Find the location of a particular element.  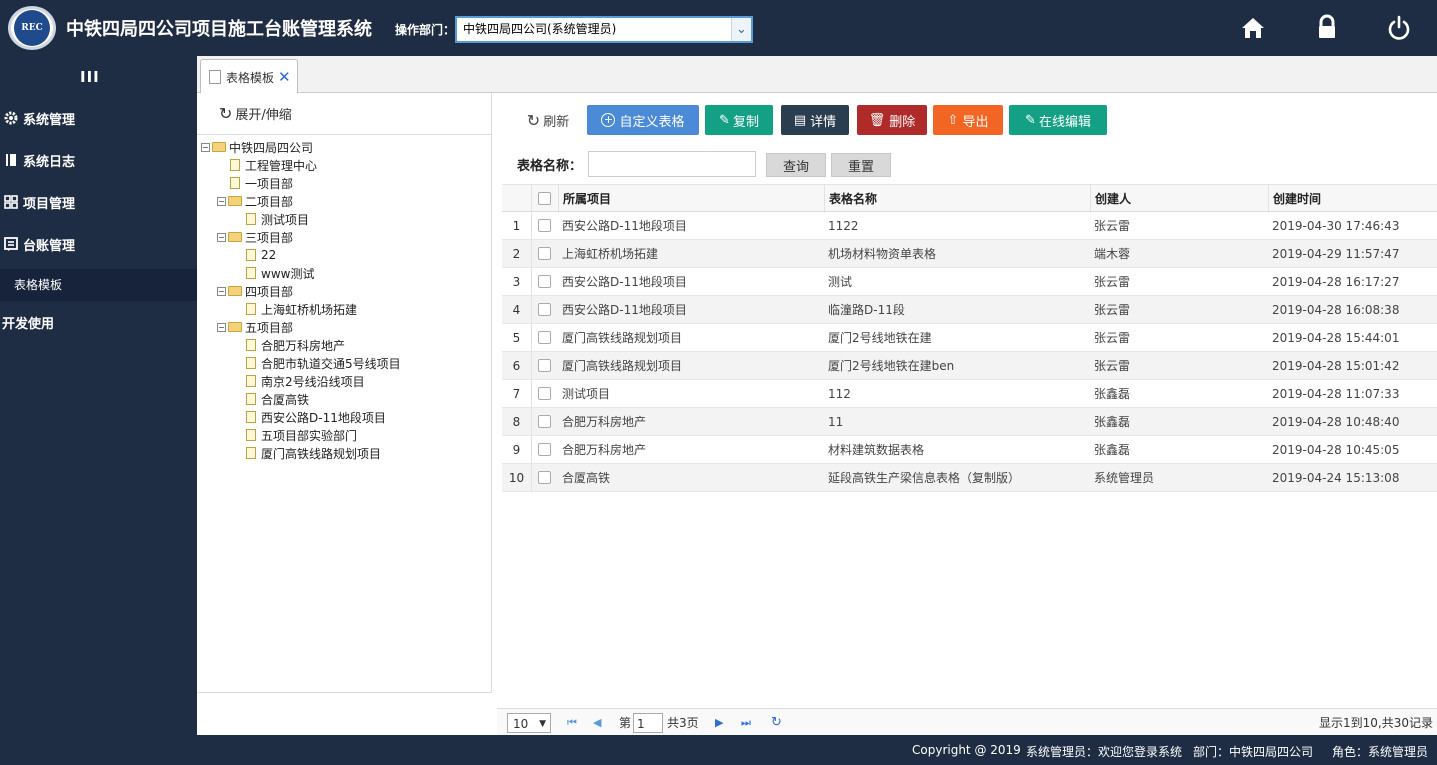

tree-node: www测试 is located at coordinates (273, 273).